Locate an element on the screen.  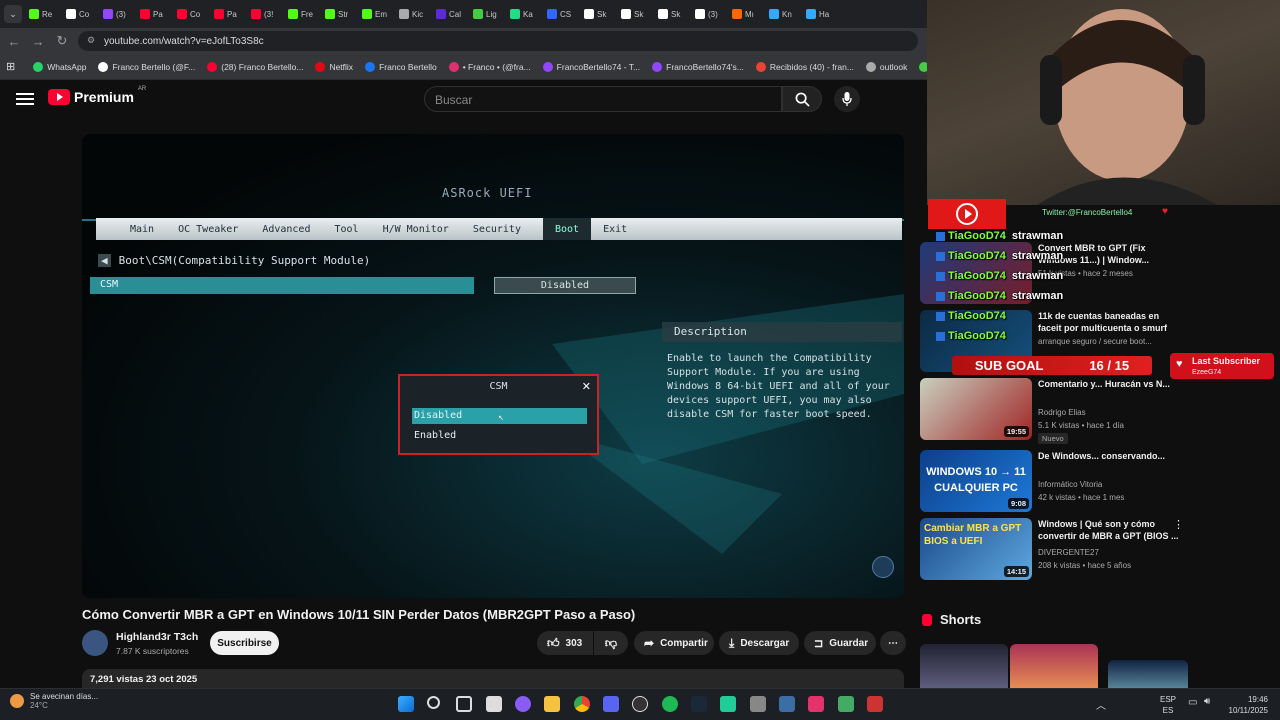
browser-tab: (3! is located at coordinates (266, 14).